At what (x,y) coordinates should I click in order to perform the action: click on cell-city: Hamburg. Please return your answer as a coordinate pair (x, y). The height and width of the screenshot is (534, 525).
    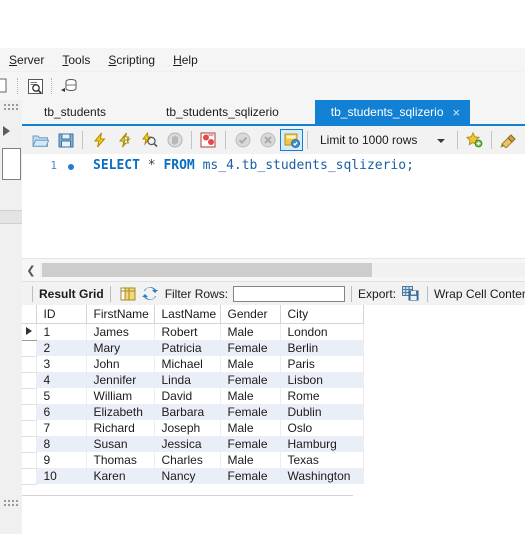
    Looking at the image, I should click on (322, 444).